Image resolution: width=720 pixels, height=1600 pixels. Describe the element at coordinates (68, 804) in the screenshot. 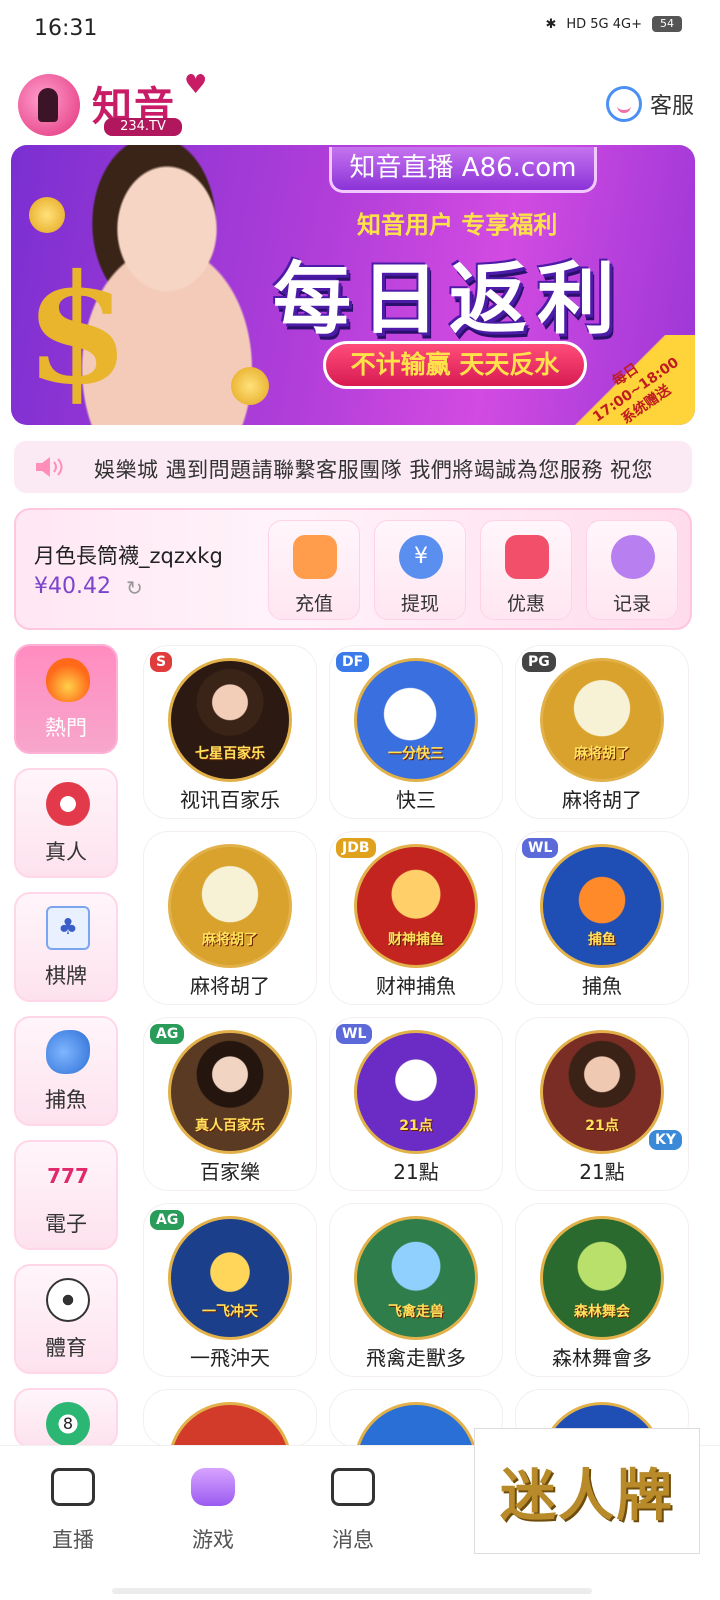

I see `poker-chip-icon` at that location.